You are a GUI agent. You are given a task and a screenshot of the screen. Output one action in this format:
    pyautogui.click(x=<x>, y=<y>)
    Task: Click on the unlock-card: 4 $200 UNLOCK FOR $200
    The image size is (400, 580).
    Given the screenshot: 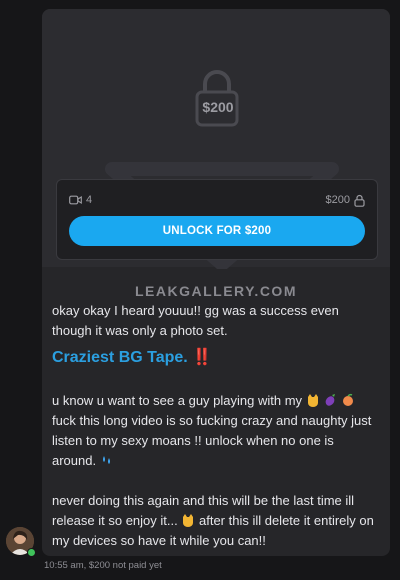 What is the action you would take?
    pyautogui.click(x=217, y=219)
    